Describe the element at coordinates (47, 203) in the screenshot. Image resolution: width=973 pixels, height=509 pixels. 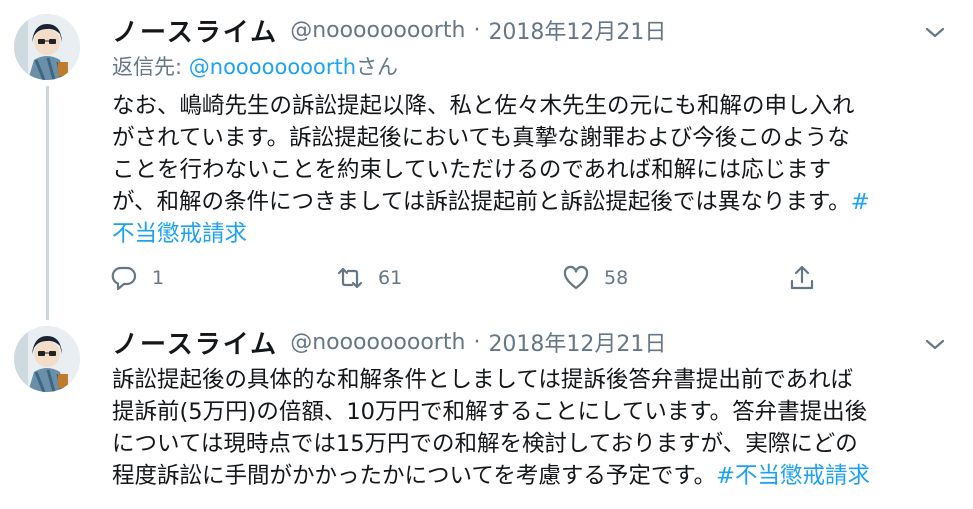
I see `thread-line` at that location.